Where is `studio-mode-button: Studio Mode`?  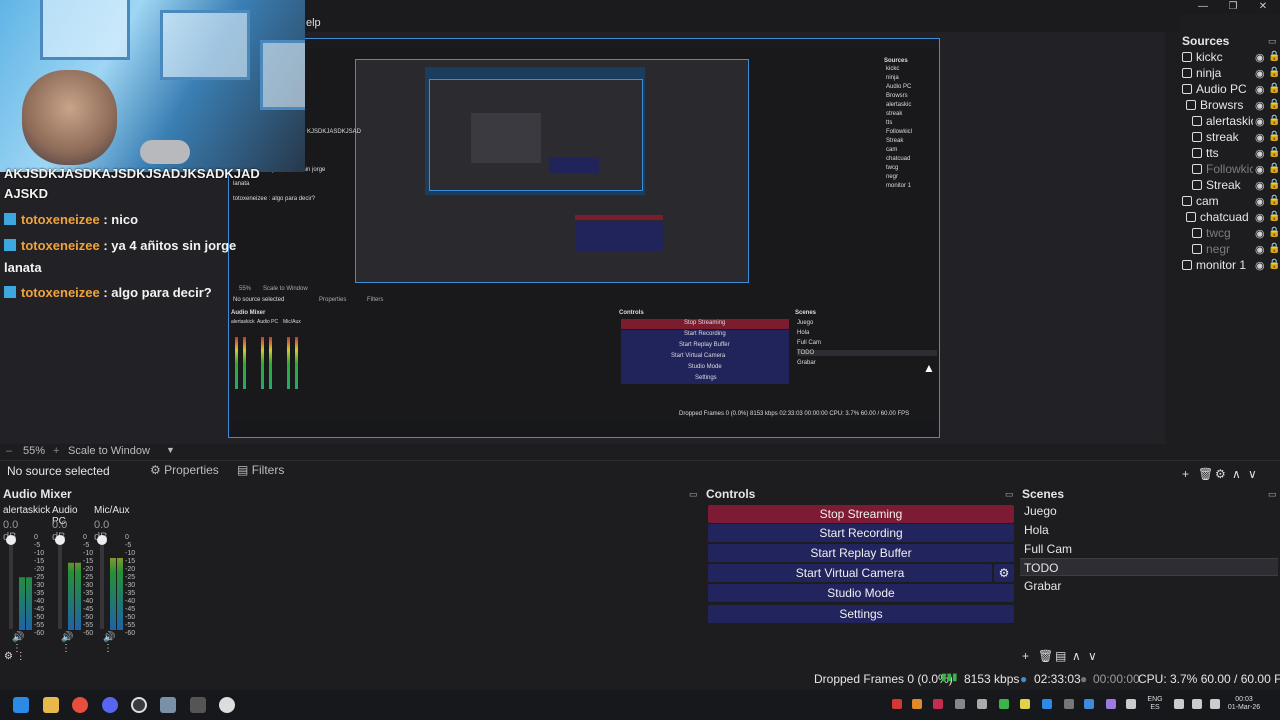
studio-mode-button: Studio Mode is located at coordinates (861, 593).